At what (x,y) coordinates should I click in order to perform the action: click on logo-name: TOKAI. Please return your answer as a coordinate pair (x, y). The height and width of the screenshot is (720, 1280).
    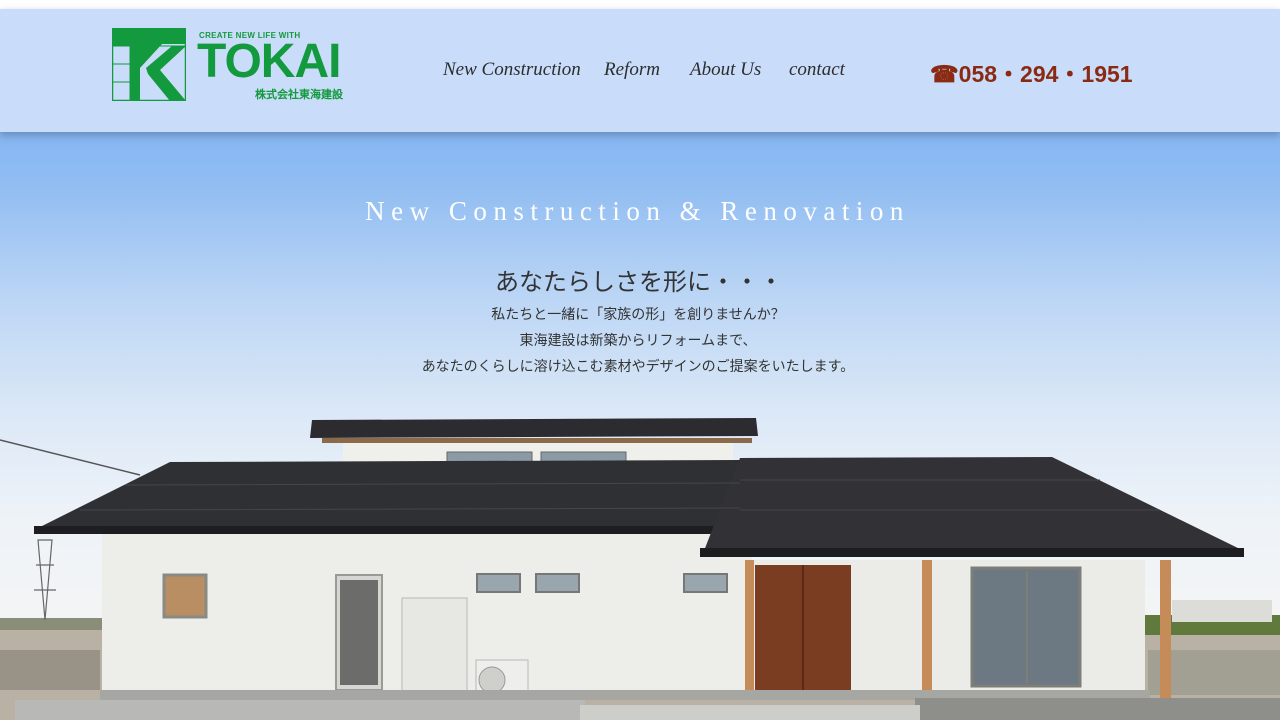
    Looking at the image, I should click on (269, 61).